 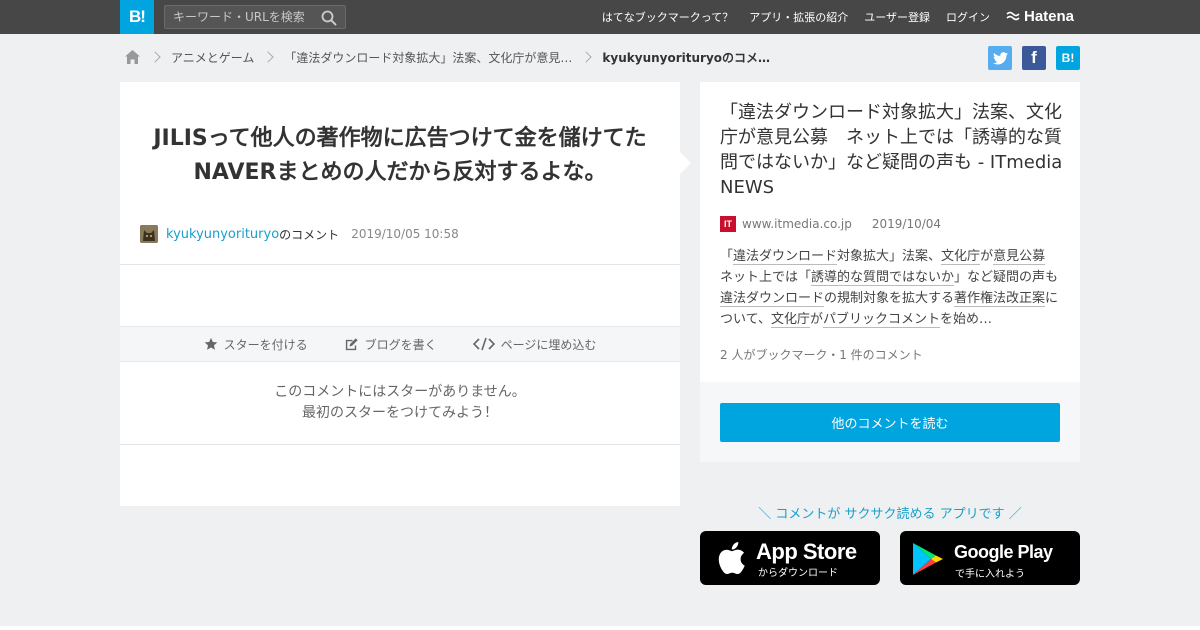 What do you see at coordinates (928, 559) in the screenshot?
I see `google-play-icon` at bounding box center [928, 559].